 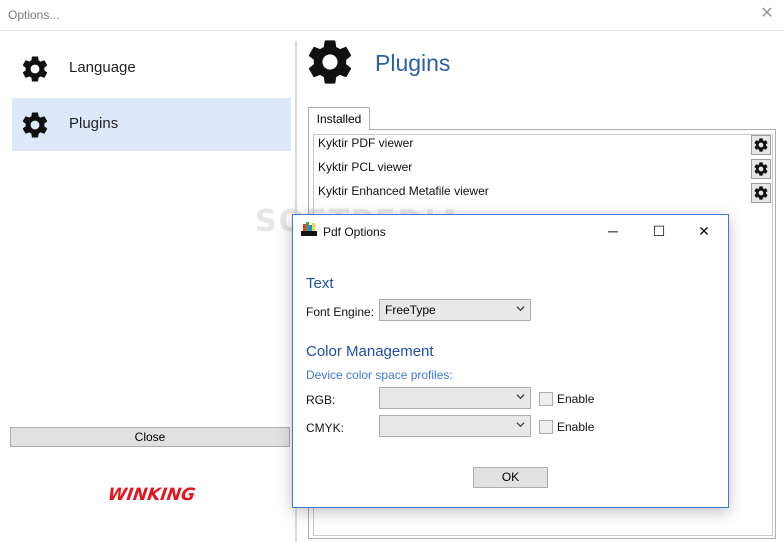 I want to click on page-title: Plugins, so click(x=413, y=63).